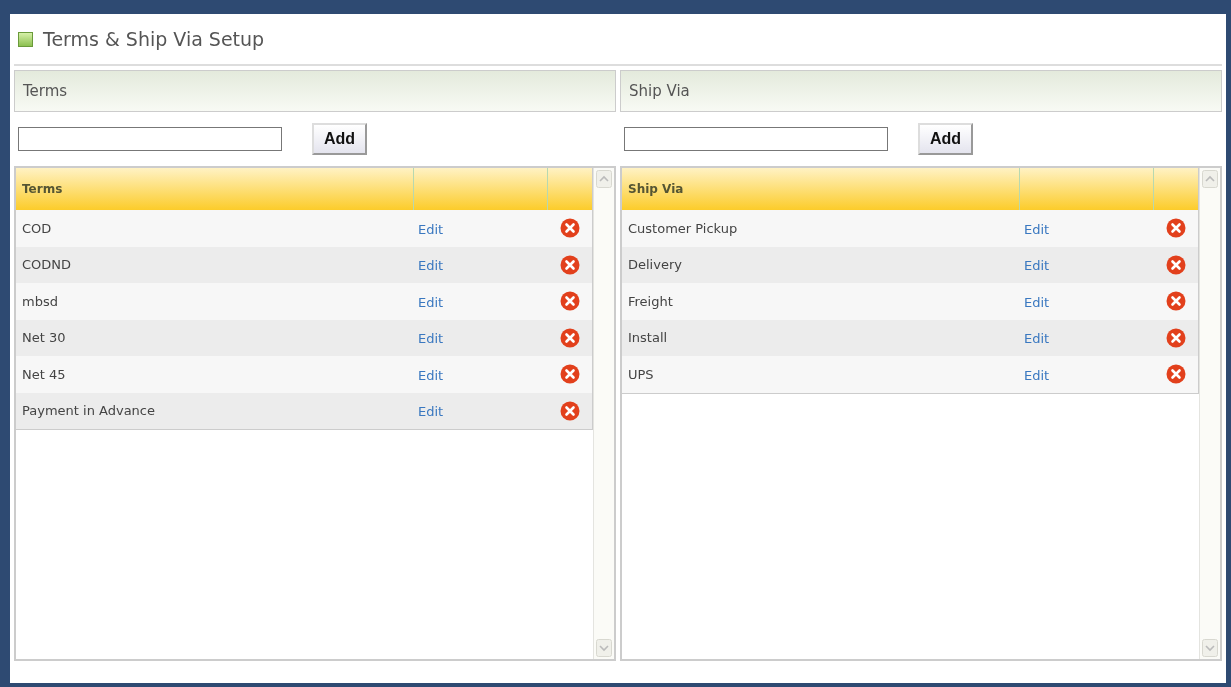 The height and width of the screenshot is (687, 1231). Describe the element at coordinates (45, 91) in the screenshot. I see `panel-title: Terms` at that location.